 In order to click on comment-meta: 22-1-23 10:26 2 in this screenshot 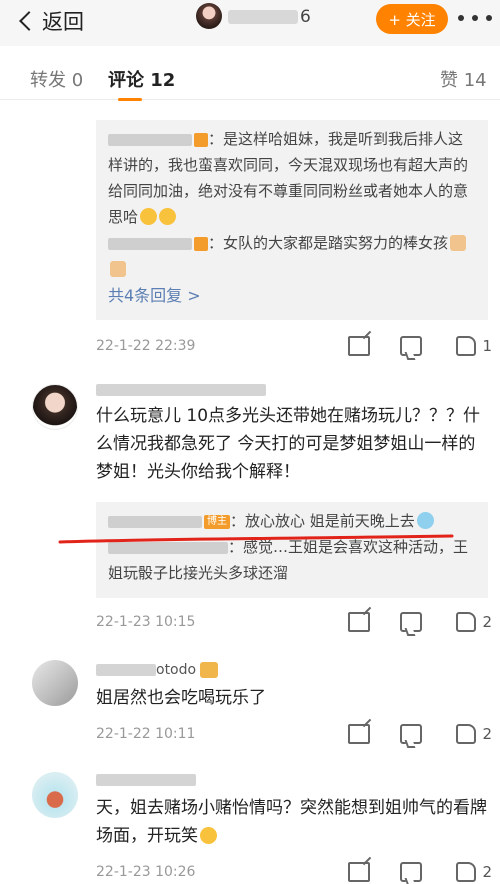, I will do `click(294, 872)`.